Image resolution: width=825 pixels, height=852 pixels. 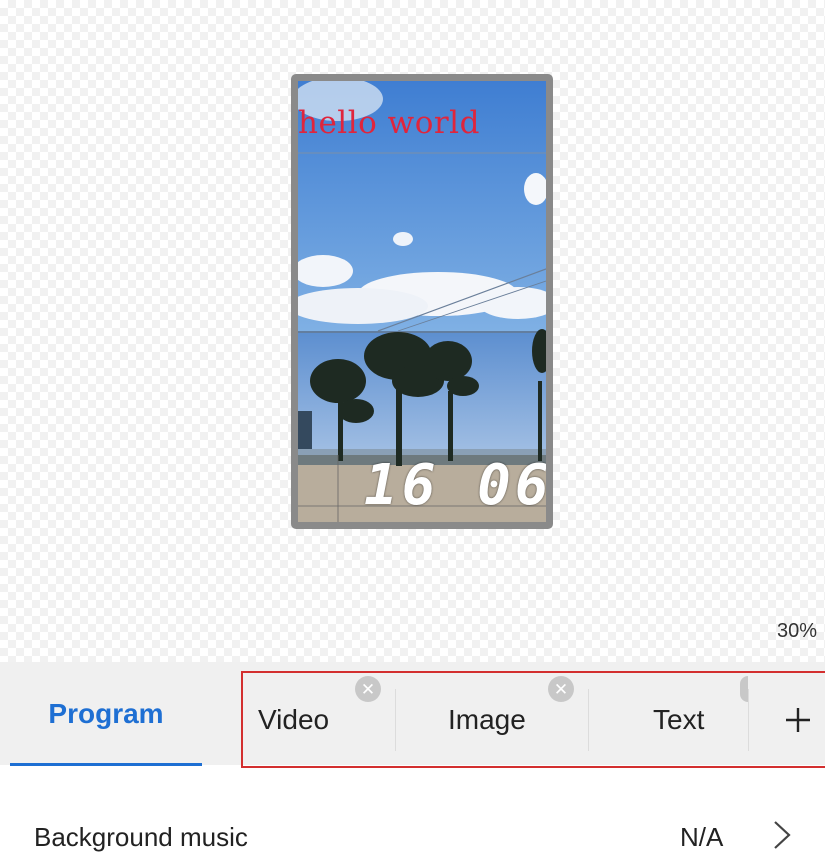 I want to click on tab-image: Image, so click(x=487, y=719).